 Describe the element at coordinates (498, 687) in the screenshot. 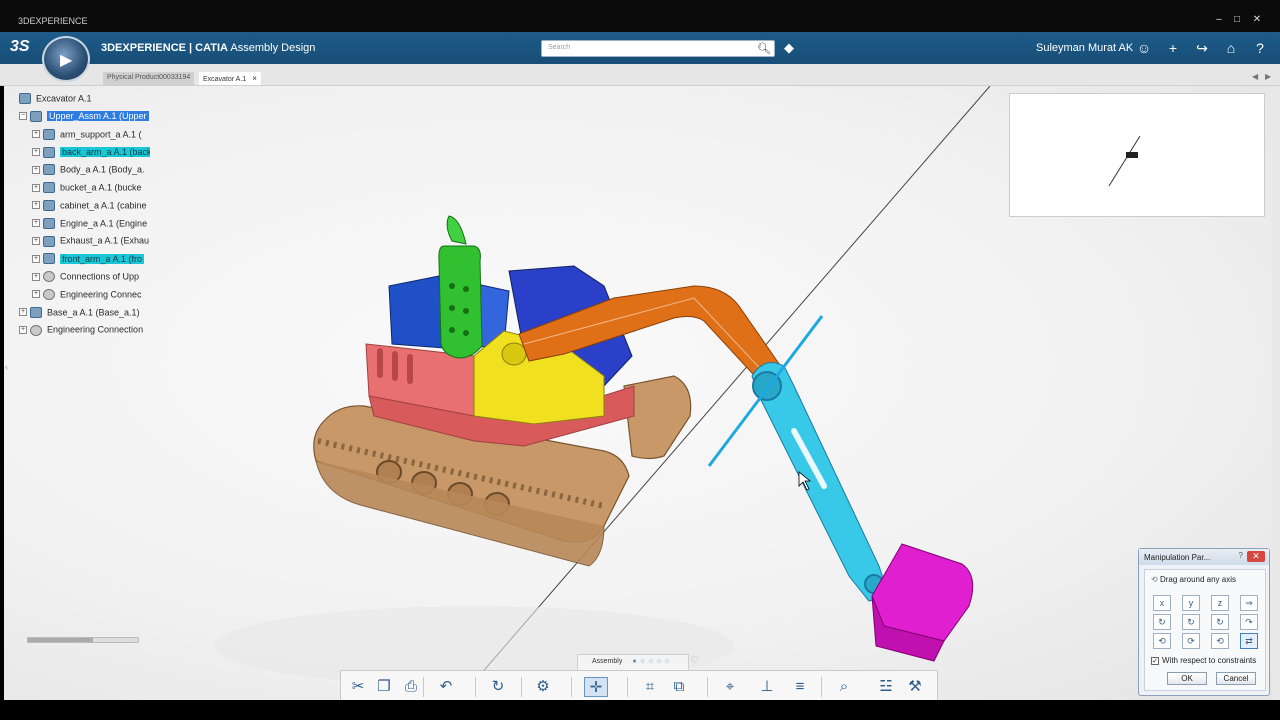

I see `update-icon: ↻` at that location.